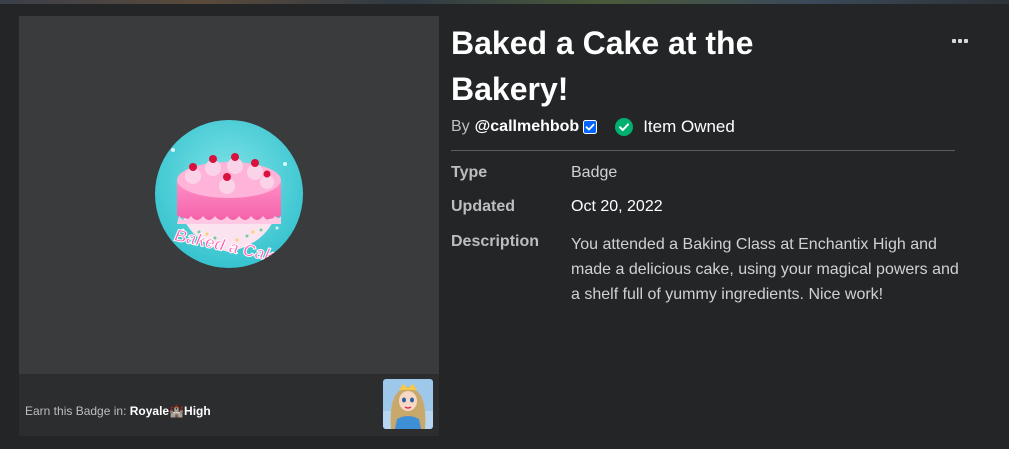 The width and height of the screenshot is (1009, 449). I want to click on checkmark-circle-icon, so click(624, 127).